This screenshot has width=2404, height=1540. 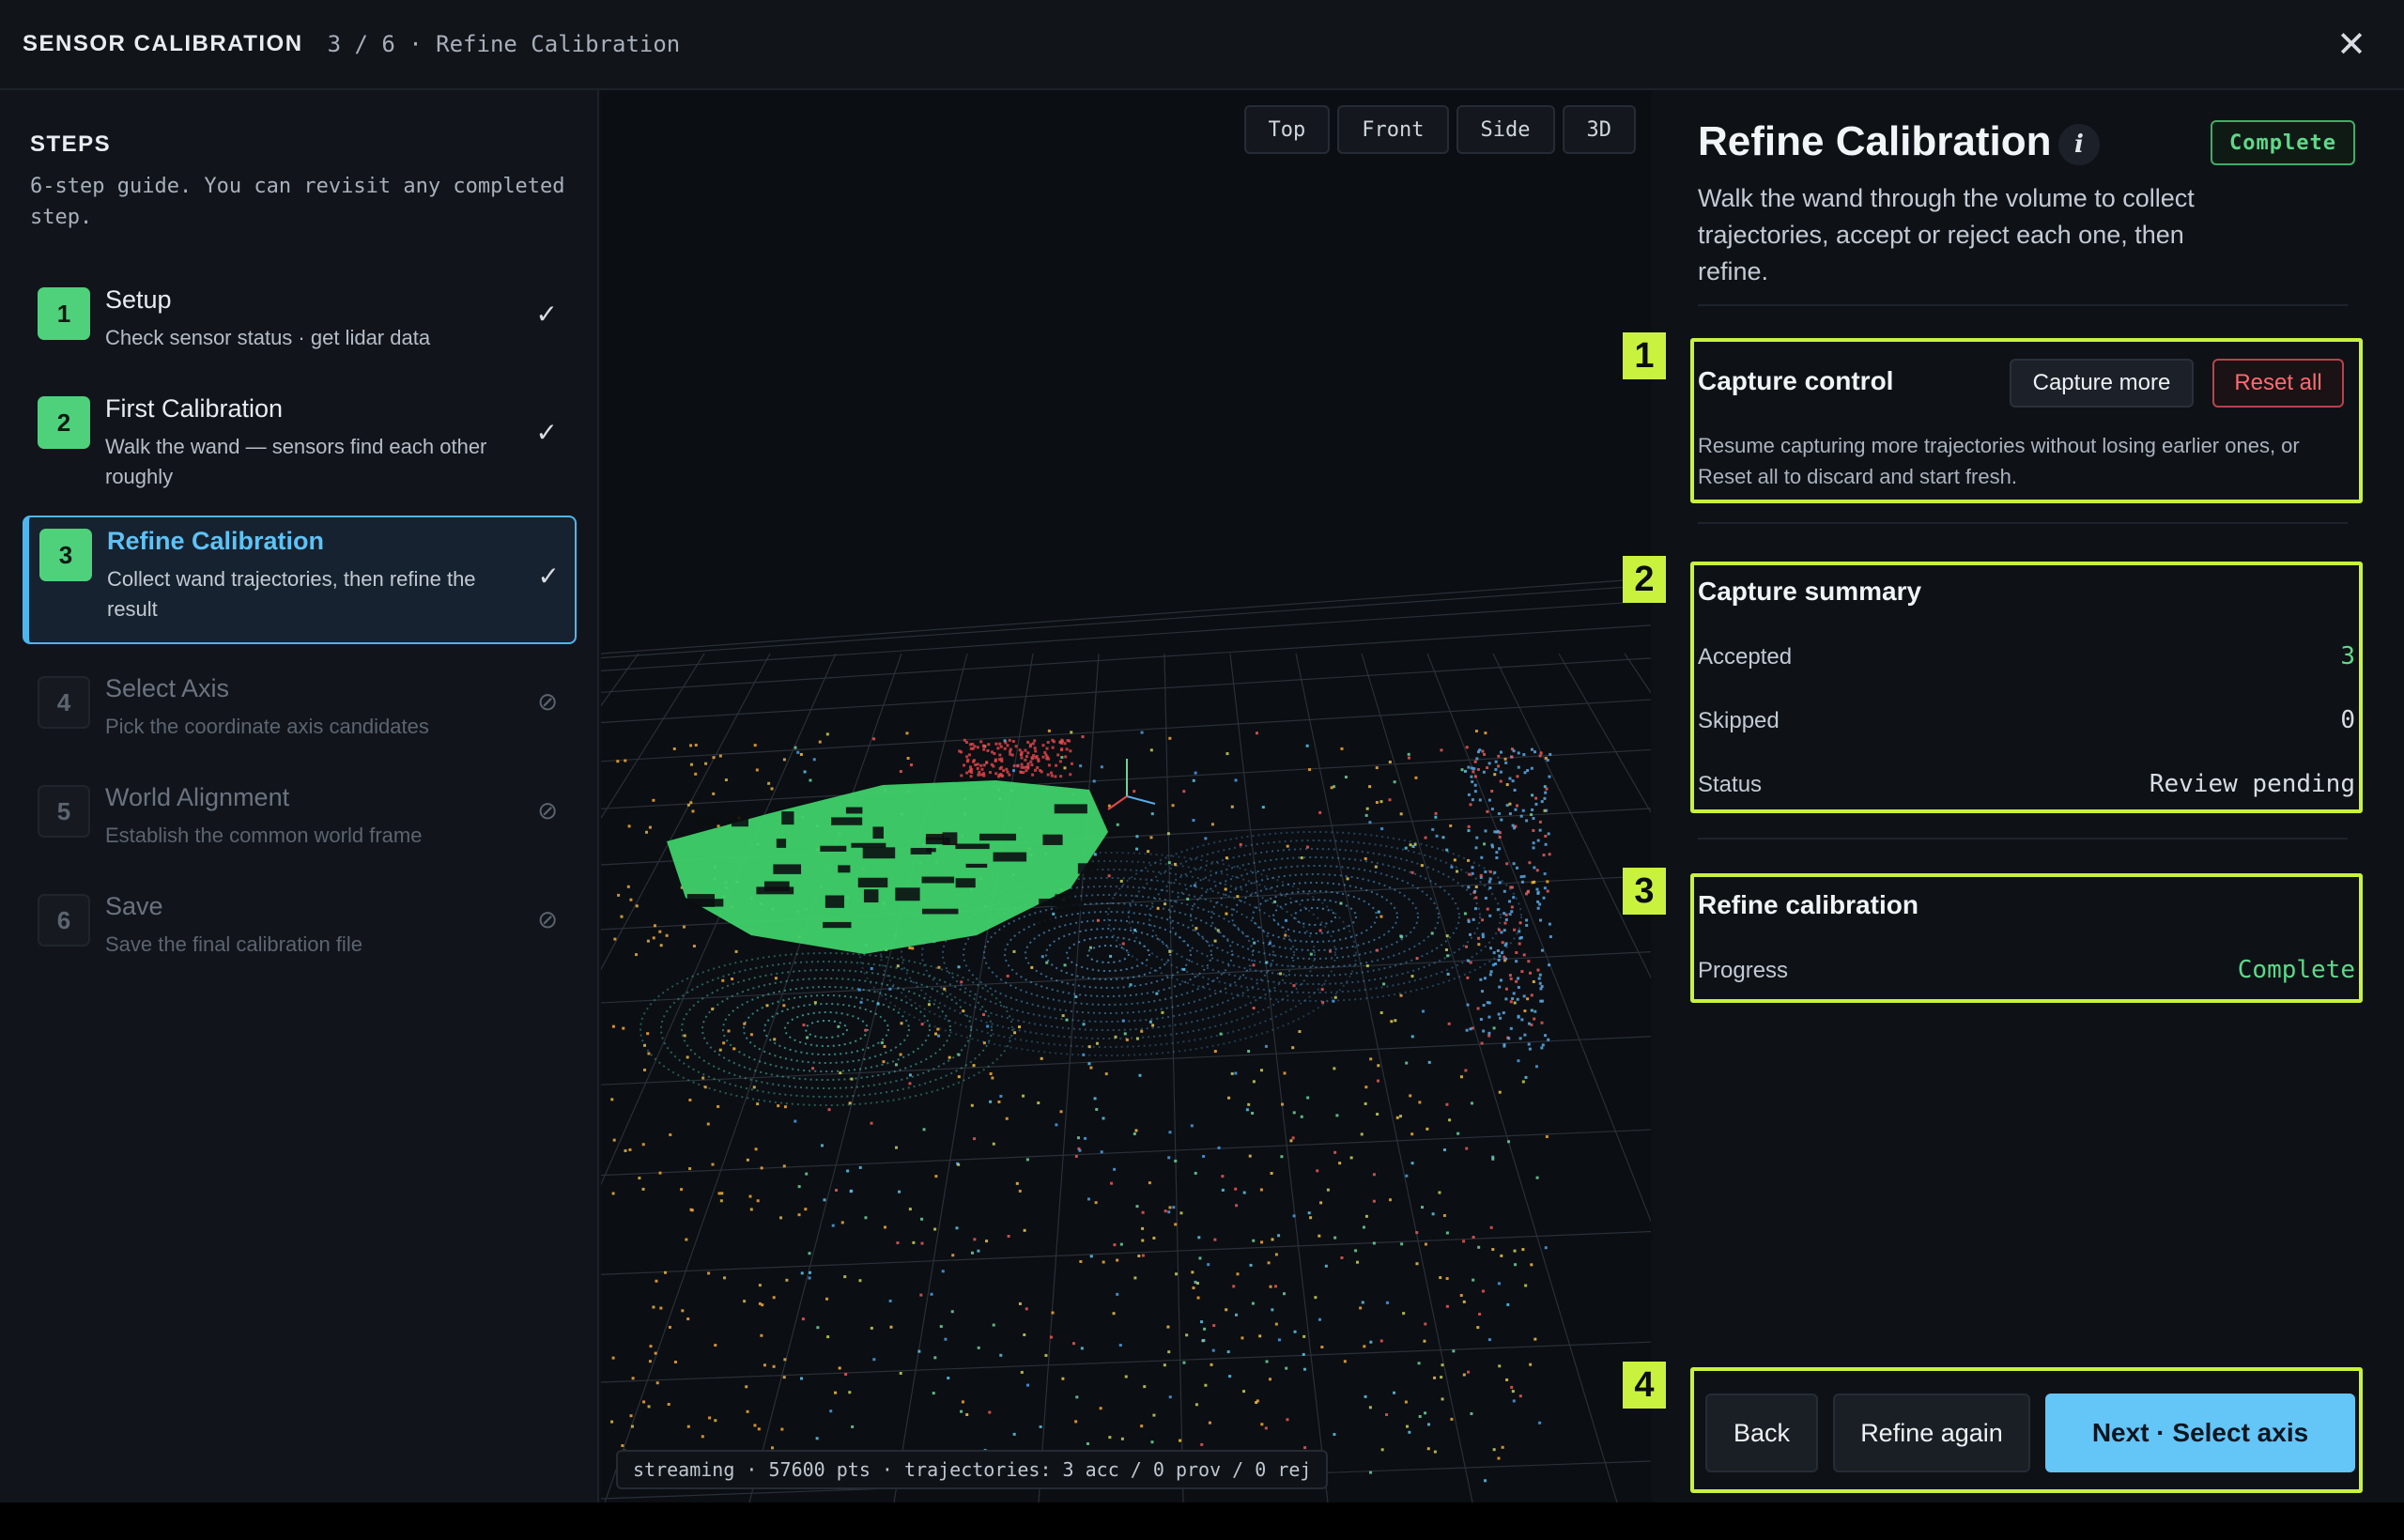 I want to click on step-number: 5, so click(x=64, y=811).